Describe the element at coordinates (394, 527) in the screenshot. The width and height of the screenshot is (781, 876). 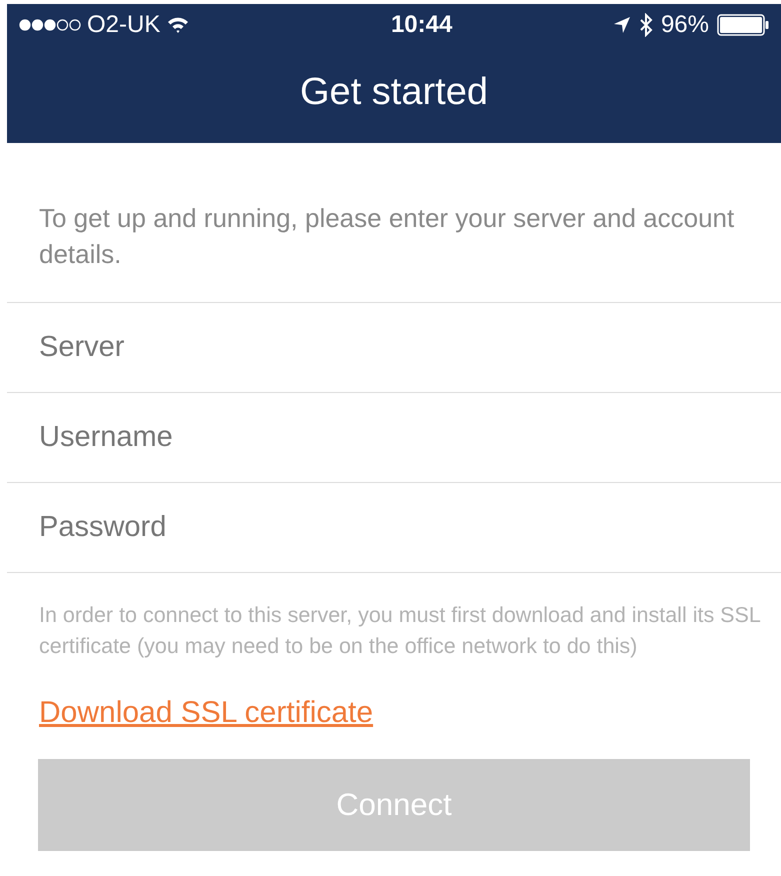
I see `text-field: Password` at that location.